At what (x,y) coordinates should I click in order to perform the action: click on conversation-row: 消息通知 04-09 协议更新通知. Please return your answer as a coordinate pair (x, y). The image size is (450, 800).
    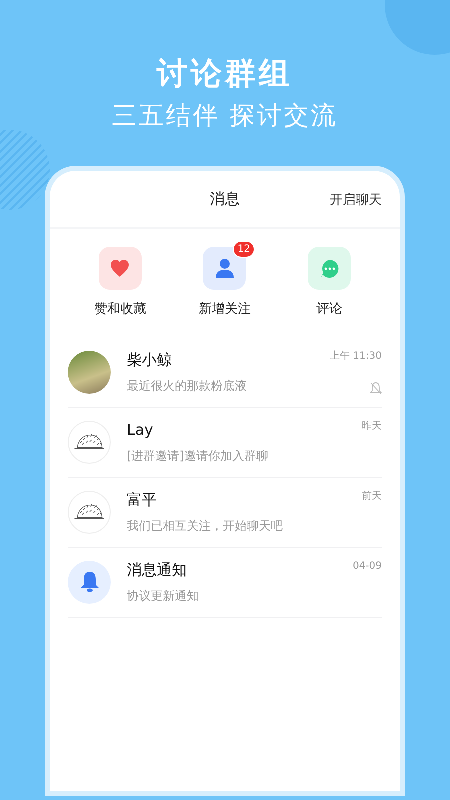
    Looking at the image, I should click on (225, 583).